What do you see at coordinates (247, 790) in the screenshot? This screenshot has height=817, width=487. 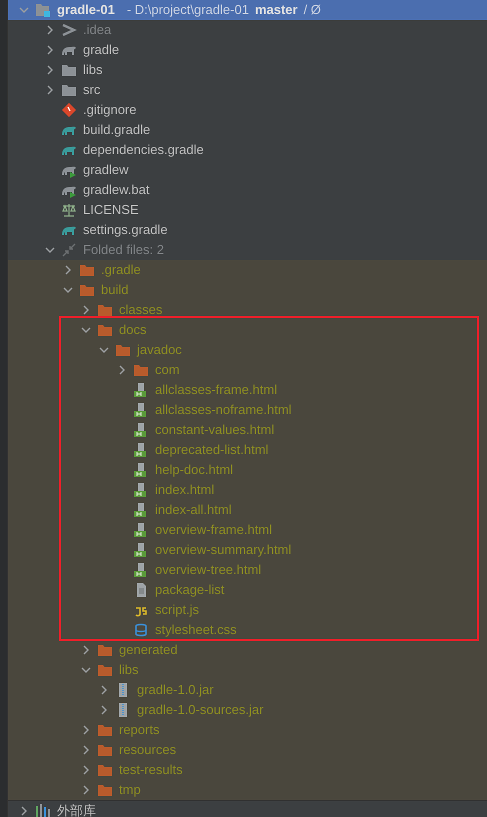 I see `tree-row: tmp` at bounding box center [247, 790].